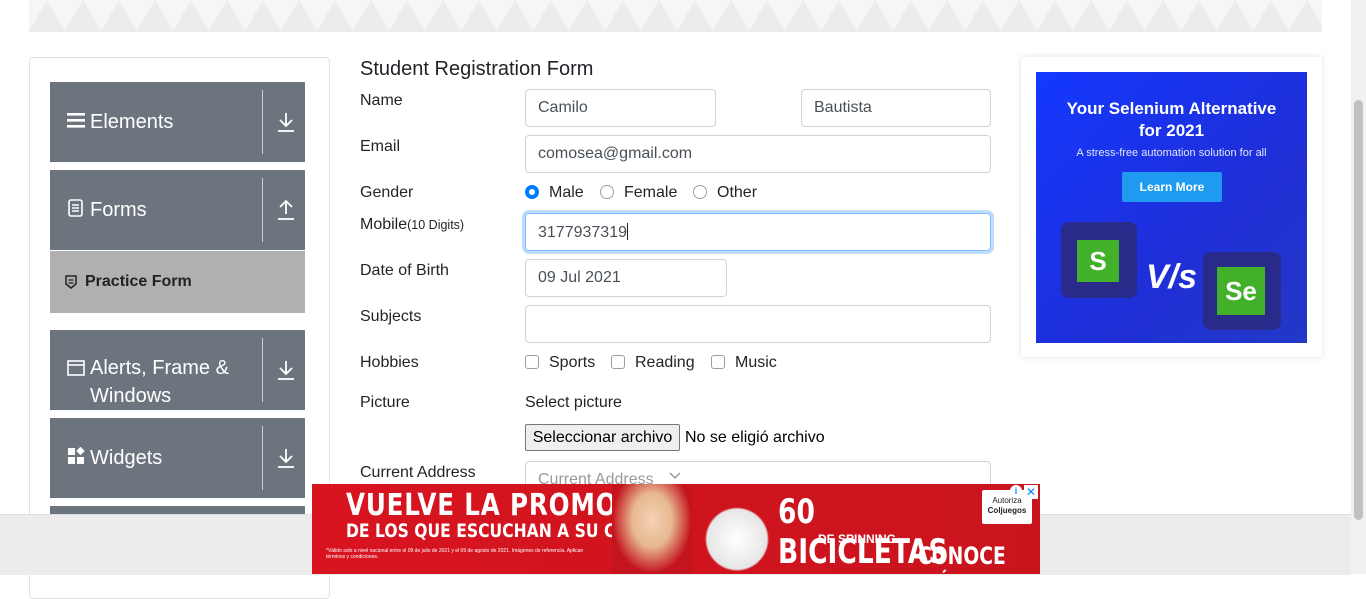  Describe the element at coordinates (76, 368) in the screenshot. I see `window-icon` at that location.